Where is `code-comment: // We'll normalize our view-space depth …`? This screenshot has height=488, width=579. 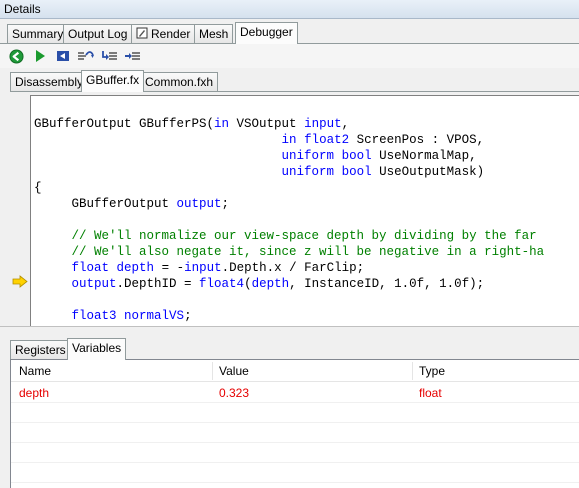 code-comment: // We'll normalize our view-space depth … is located at coordinates (285, 236).